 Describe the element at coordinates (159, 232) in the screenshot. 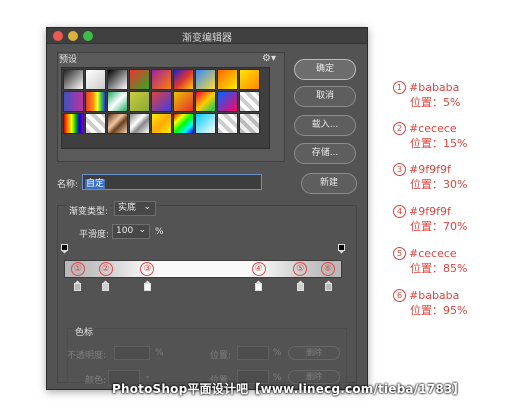

I see `smoothness-unit: %` at that location.